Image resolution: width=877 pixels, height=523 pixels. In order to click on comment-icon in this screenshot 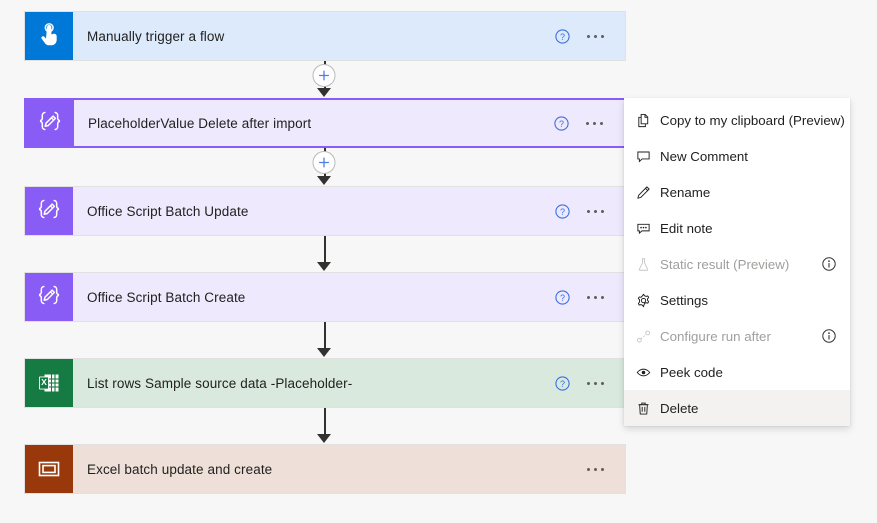, I will do `click(648, 156)`.